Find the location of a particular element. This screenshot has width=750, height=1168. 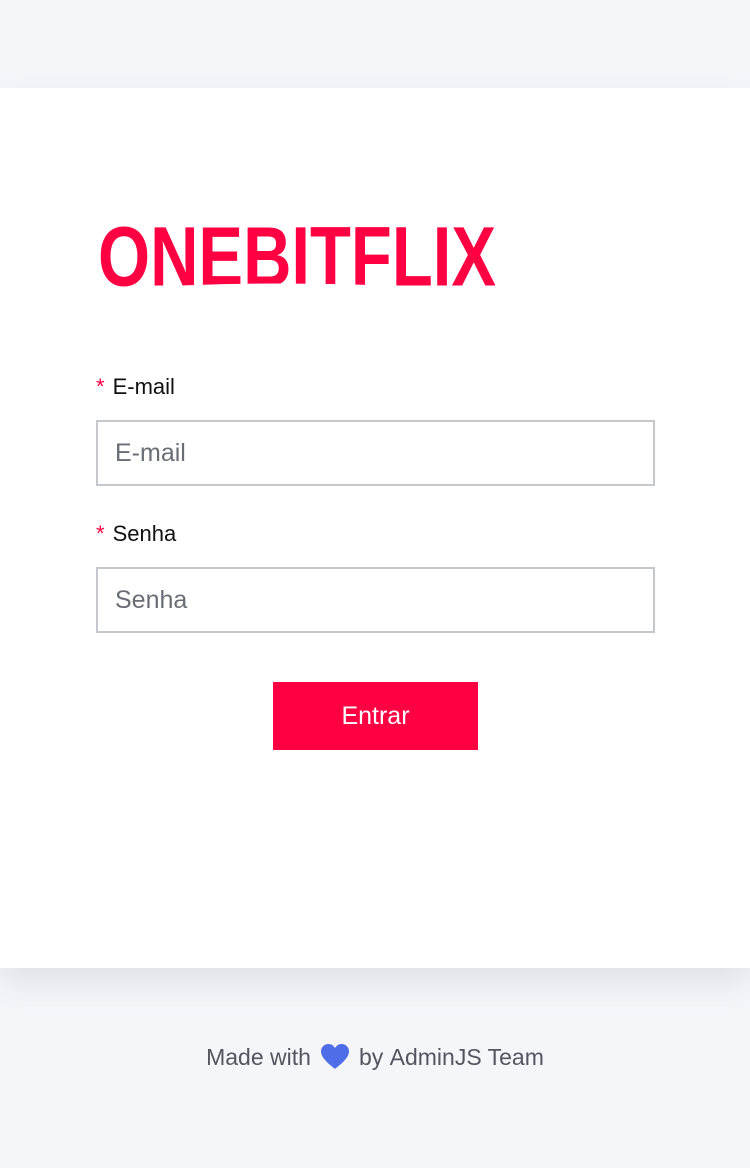

email-input is located at coordinates (375, 453).